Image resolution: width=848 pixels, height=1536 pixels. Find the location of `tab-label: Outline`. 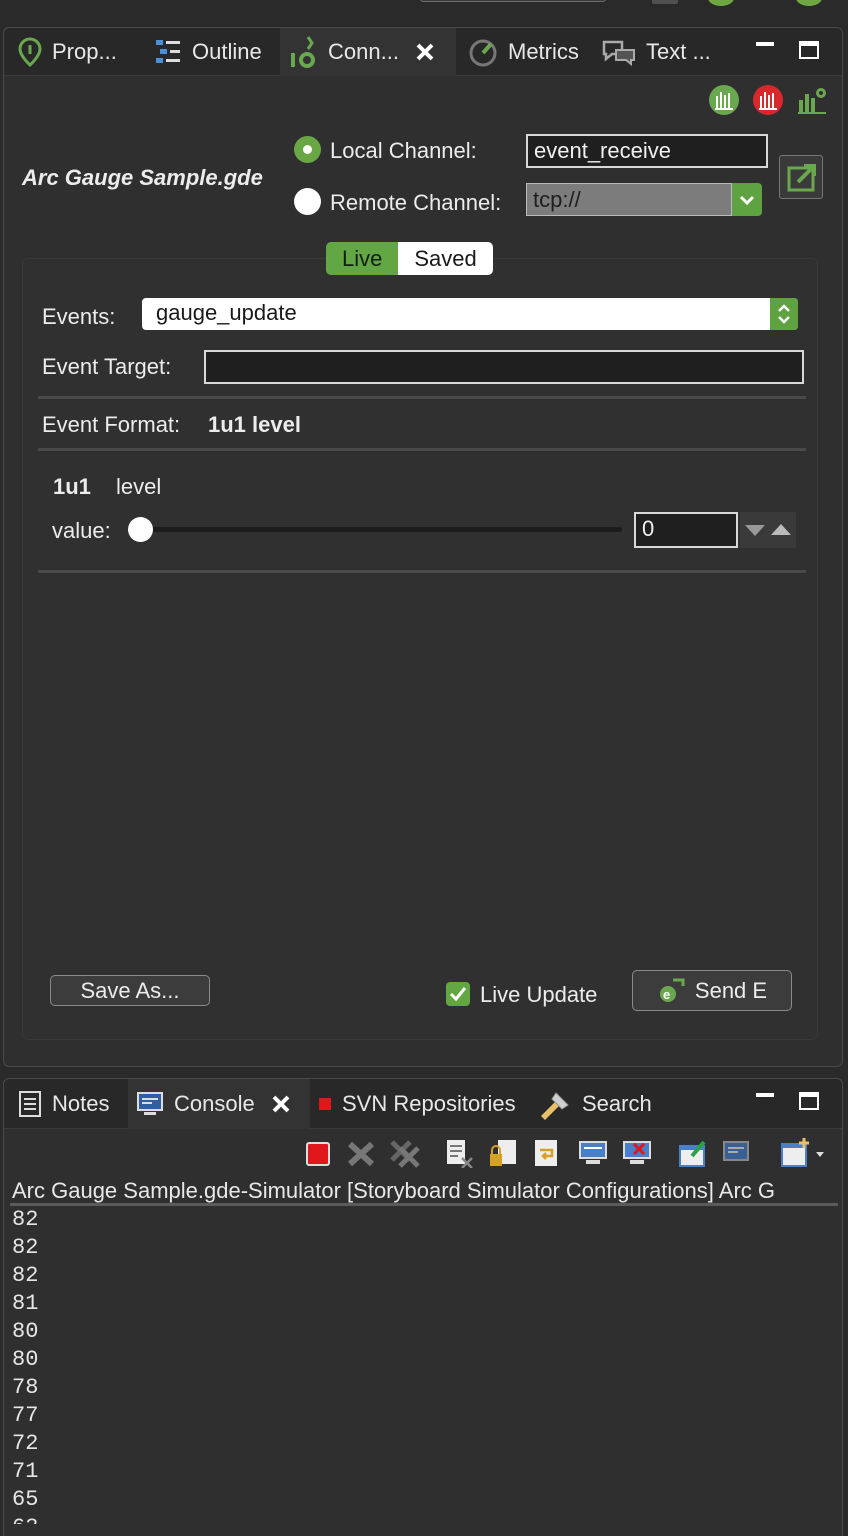

tab-label: Outline is located at coordinates (227, 51).